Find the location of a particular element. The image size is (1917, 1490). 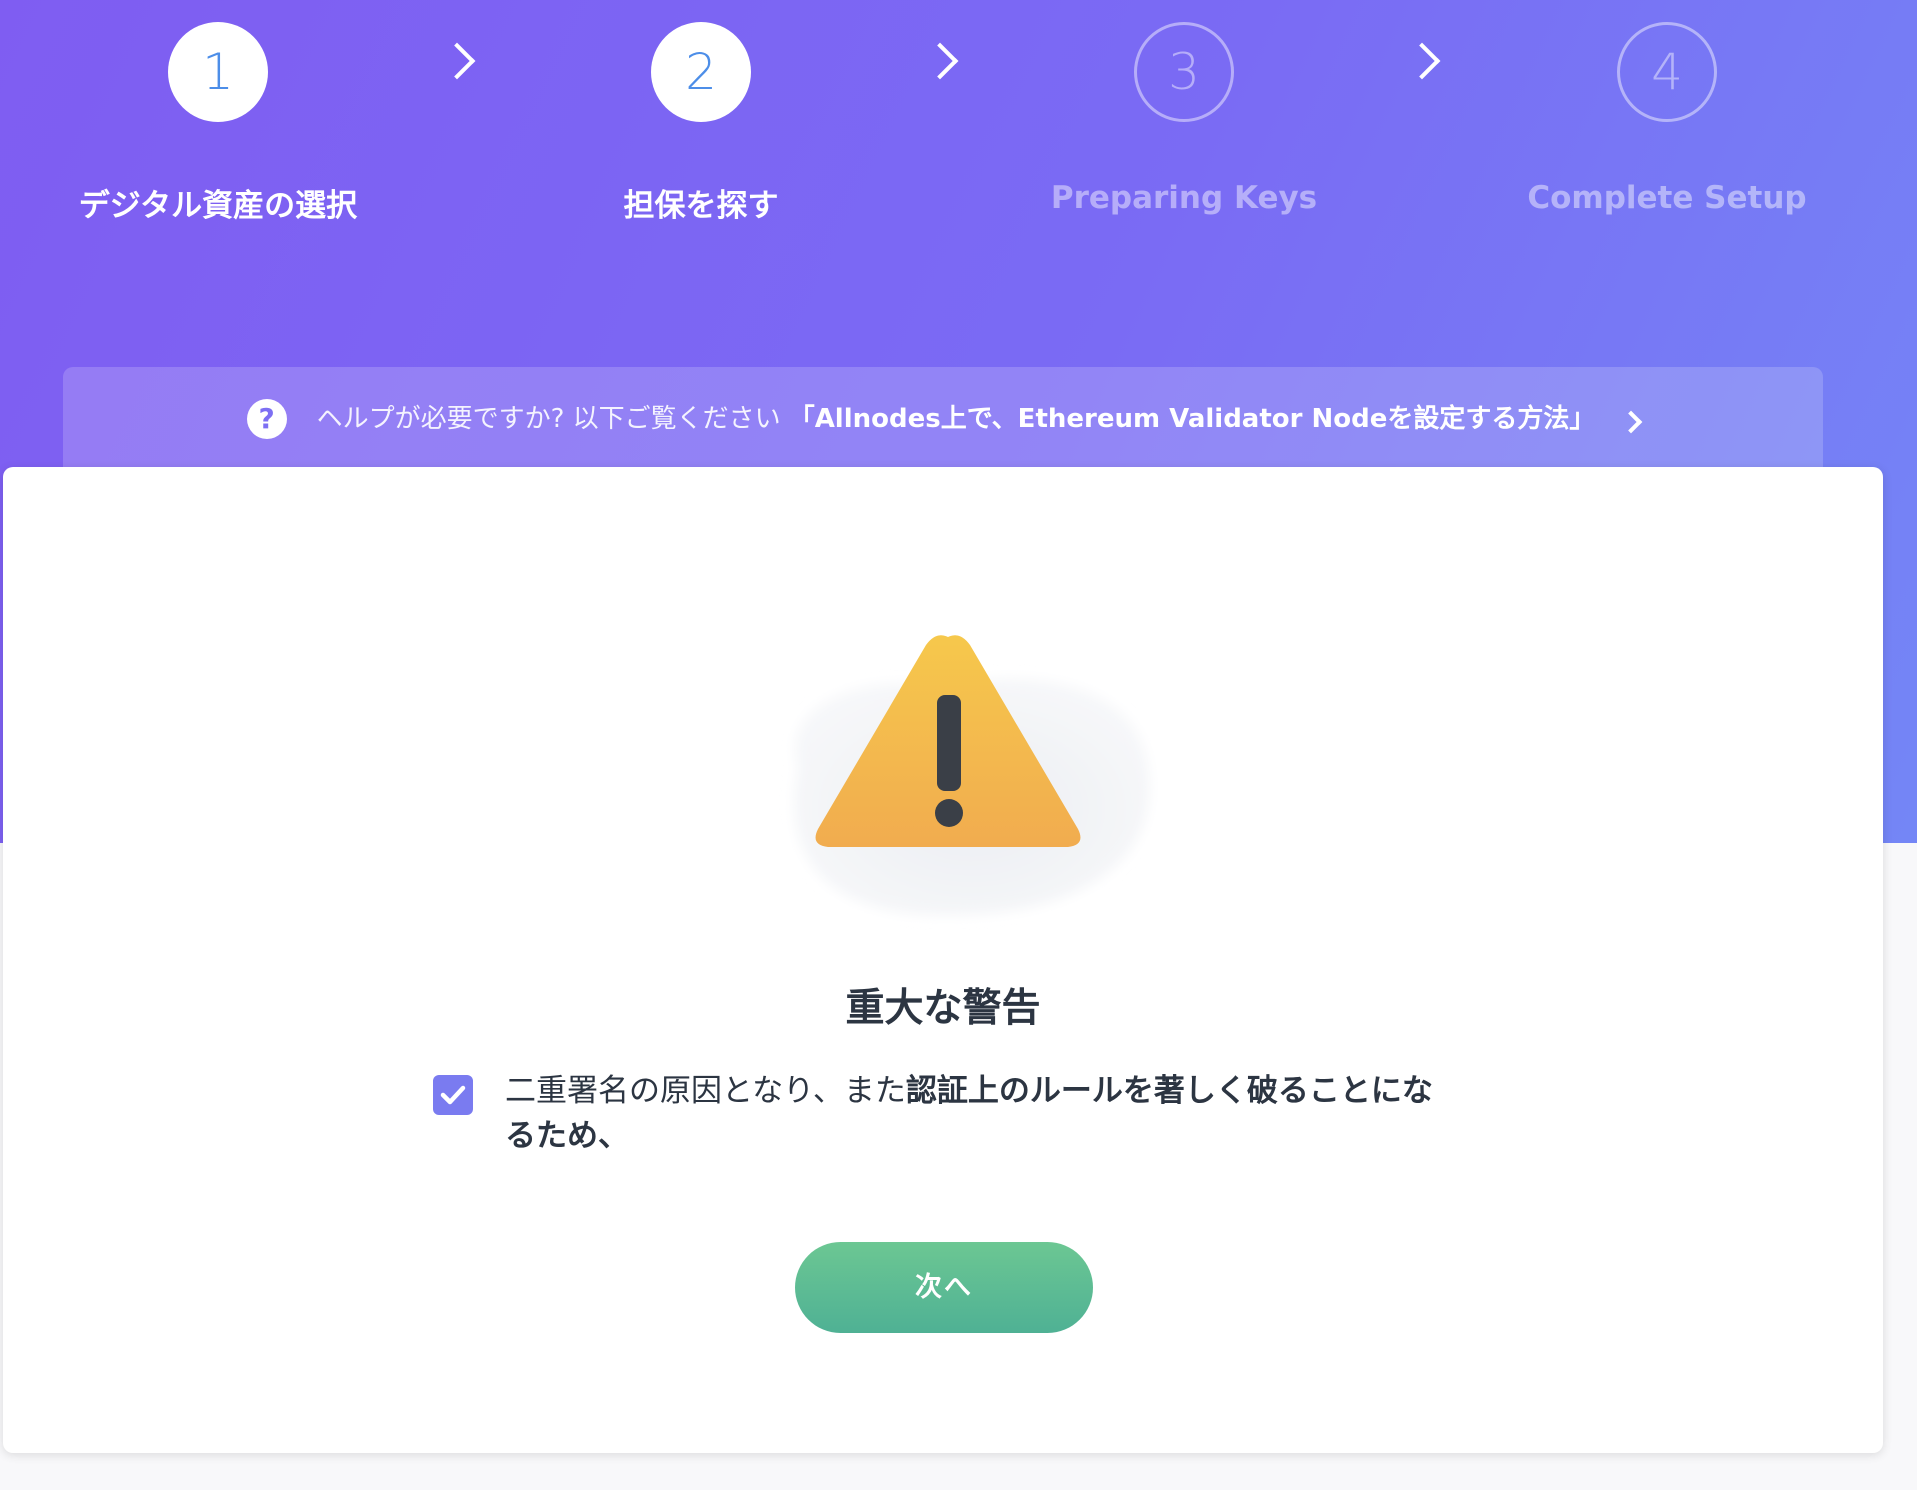

step-3-label: Preparing Keys is located at coordinates (1184, 198).